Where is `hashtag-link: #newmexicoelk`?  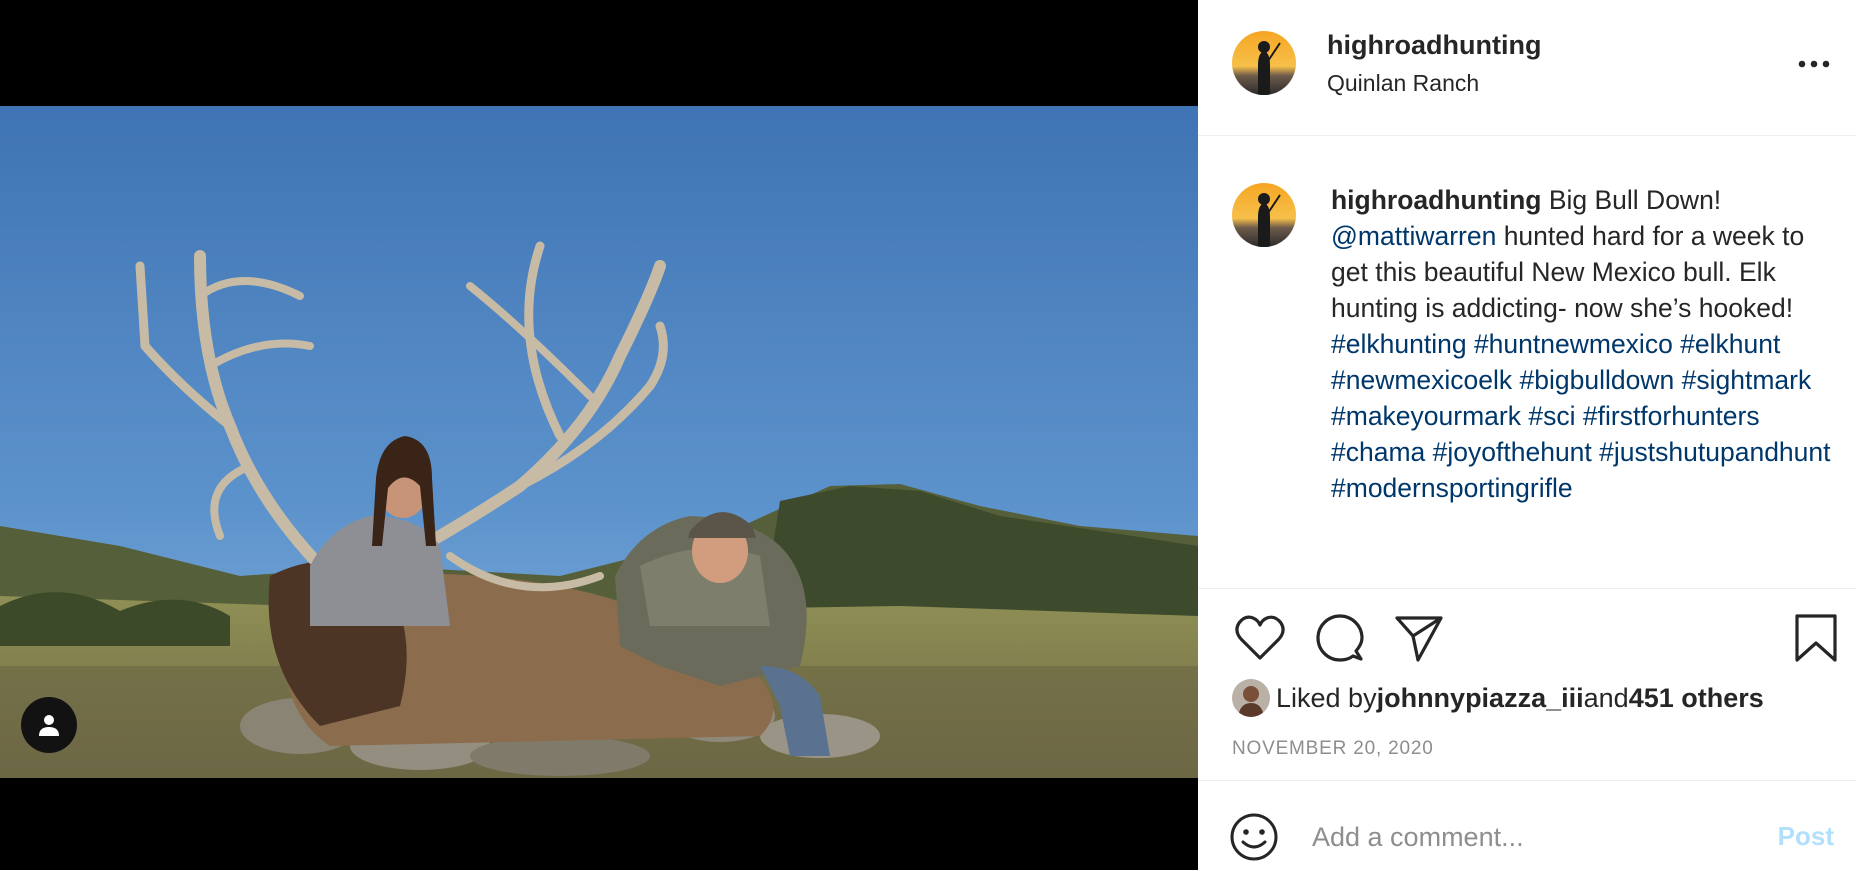
hashtag-link: #newmexicoelk is located at coordinates (1421, 380).